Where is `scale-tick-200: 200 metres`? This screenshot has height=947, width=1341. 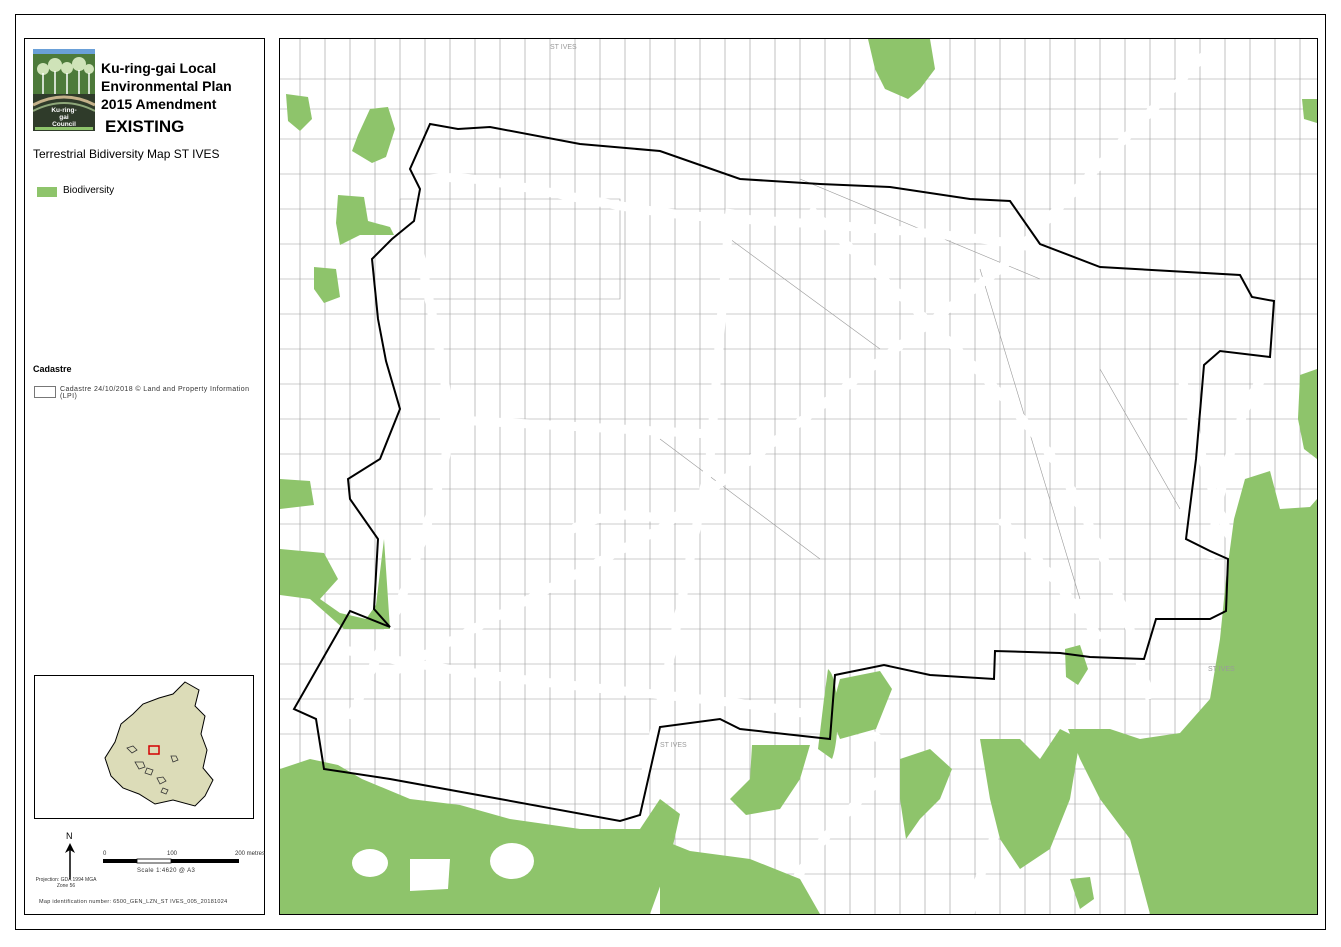
scale-tick-200: 200 metres is located at coordinates (250, 854).